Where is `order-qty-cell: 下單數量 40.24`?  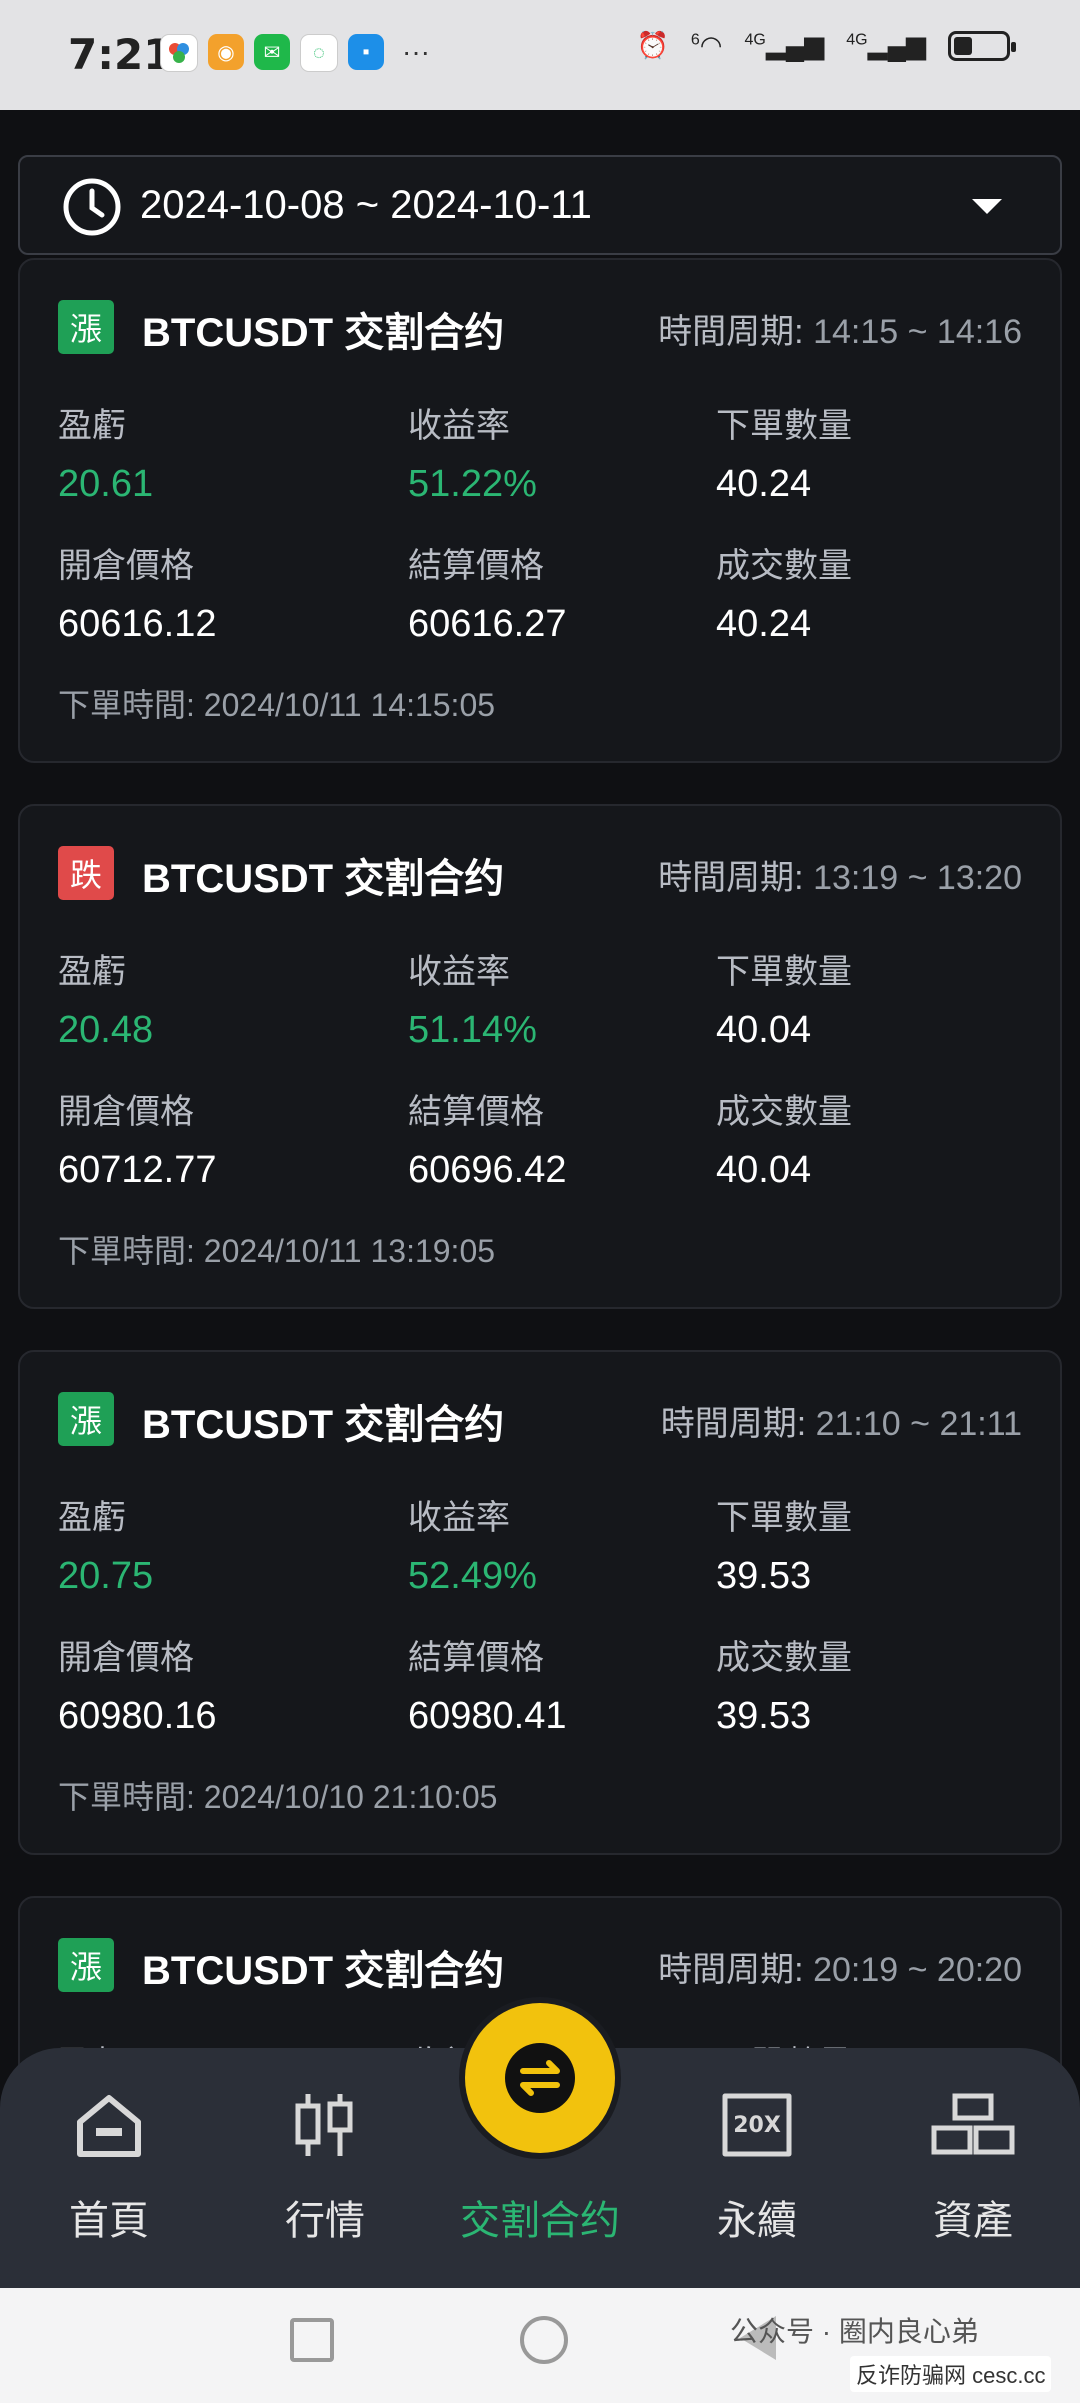 order-qty-cell: 下單數量 40.24 is located at coordinates (784, 456).